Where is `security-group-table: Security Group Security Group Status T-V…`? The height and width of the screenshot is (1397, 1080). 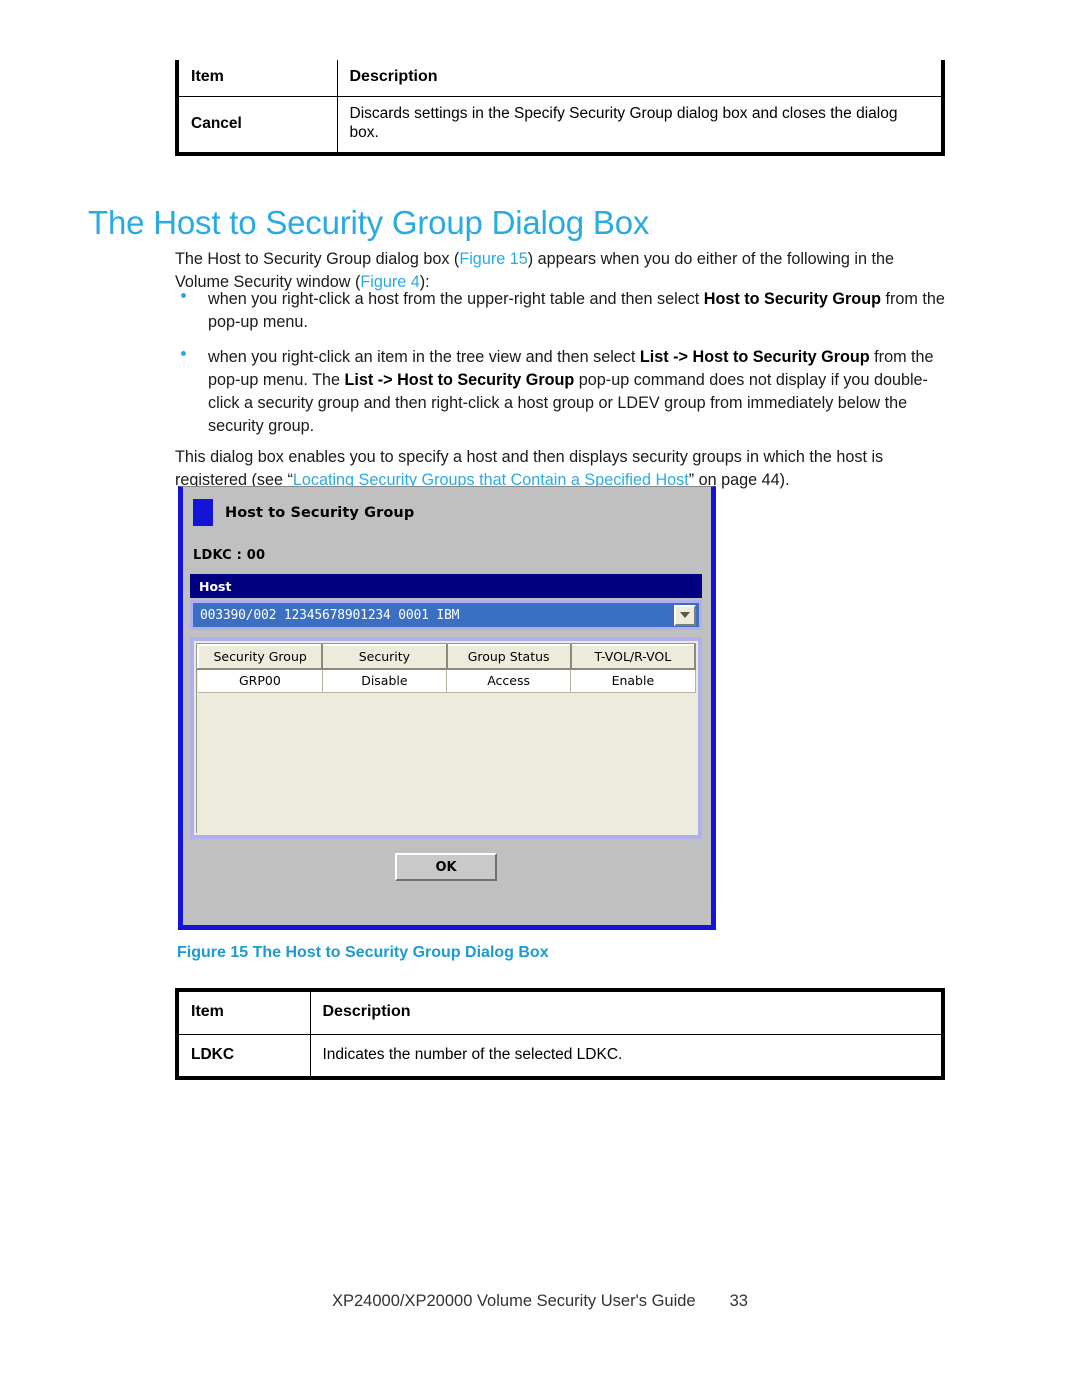 security-group-table: Security Group Security Group Status T-V… is located at coordinates (446, 668).